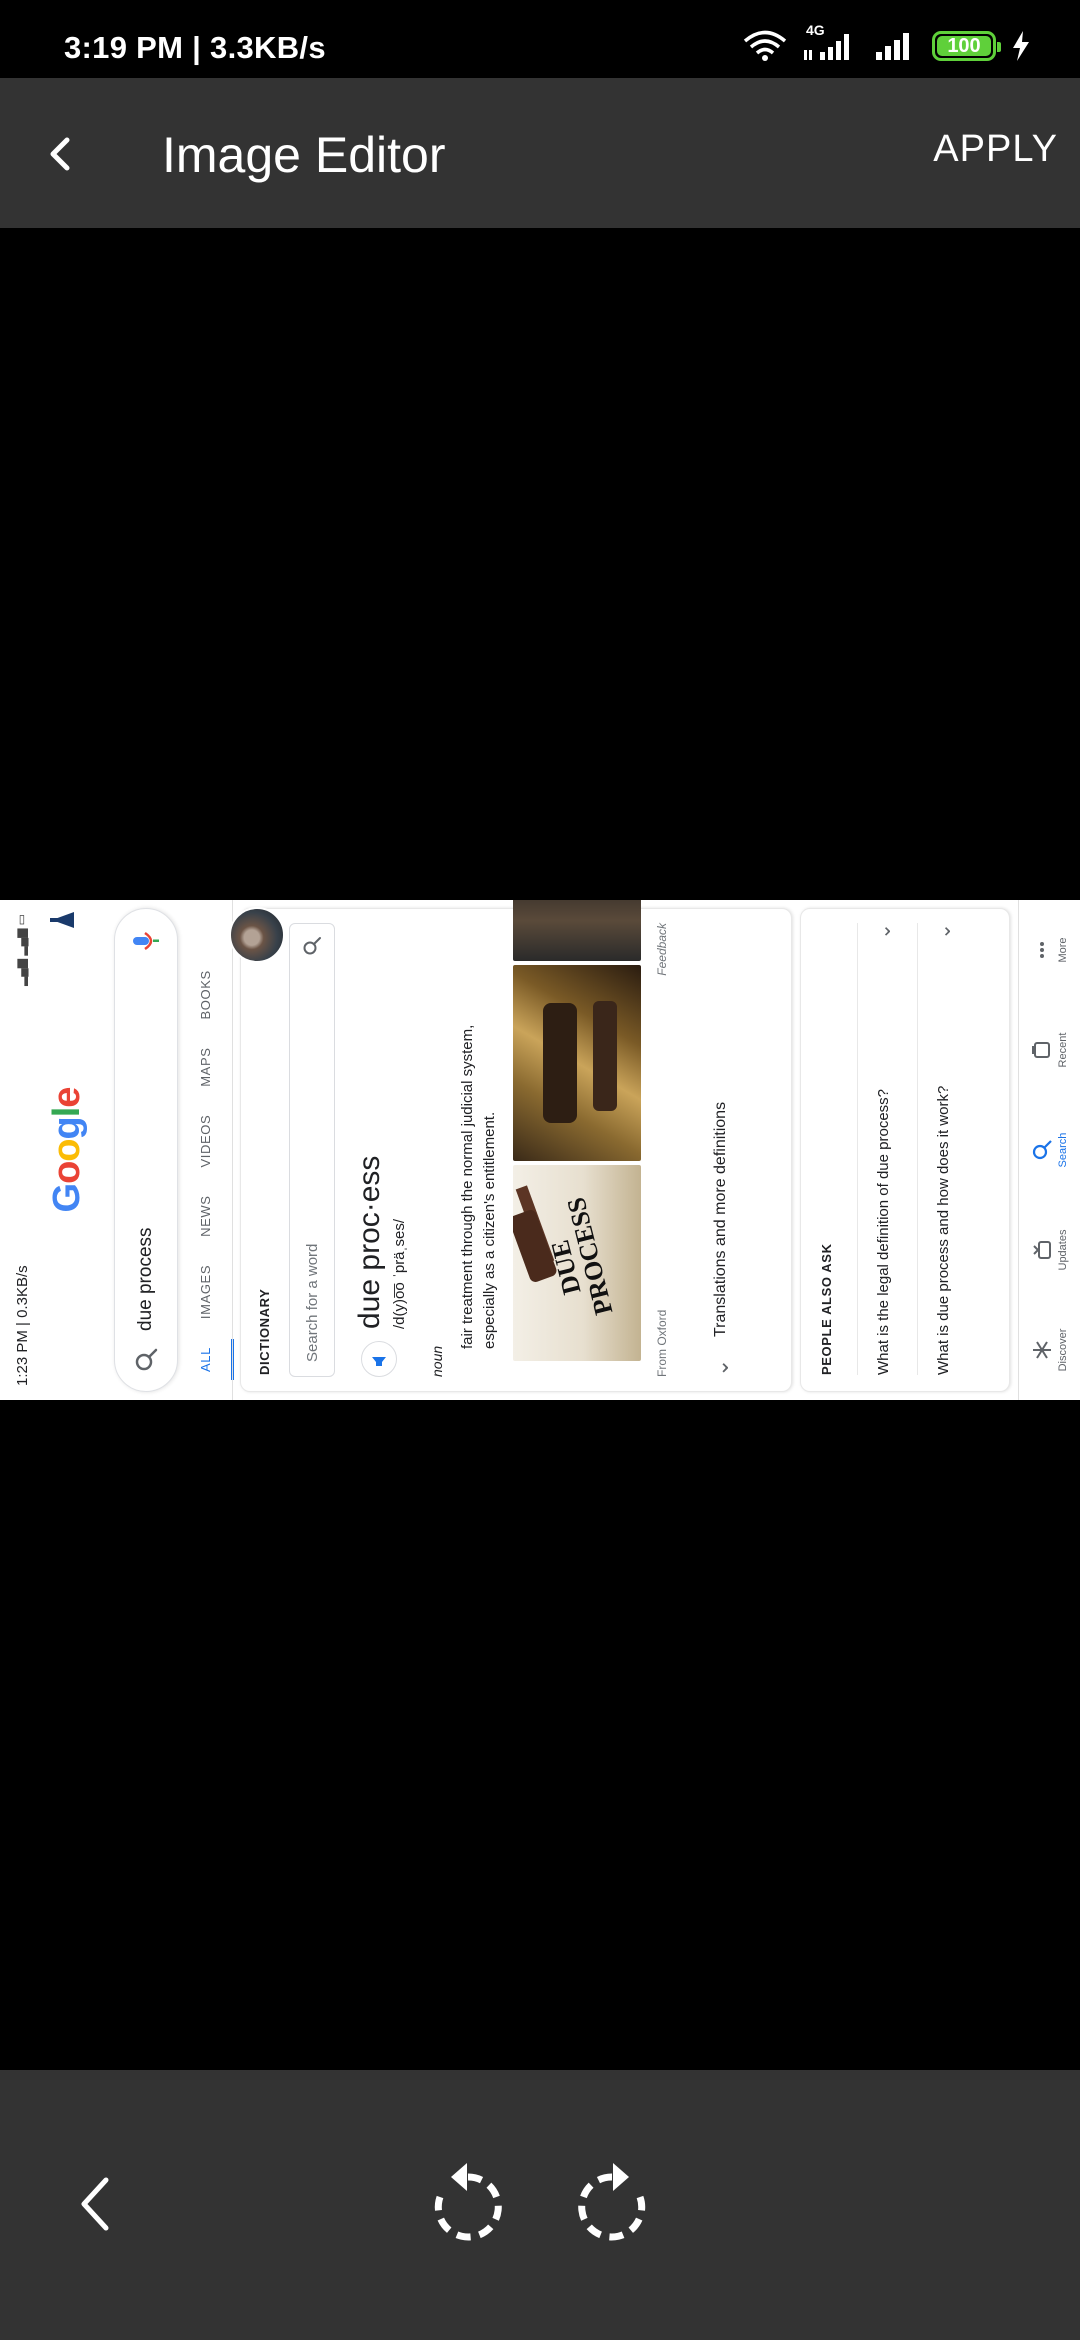  Describe the element at coordinates (1021, 46) in the screenshot. I see `charging-bolt-icon` at that location.